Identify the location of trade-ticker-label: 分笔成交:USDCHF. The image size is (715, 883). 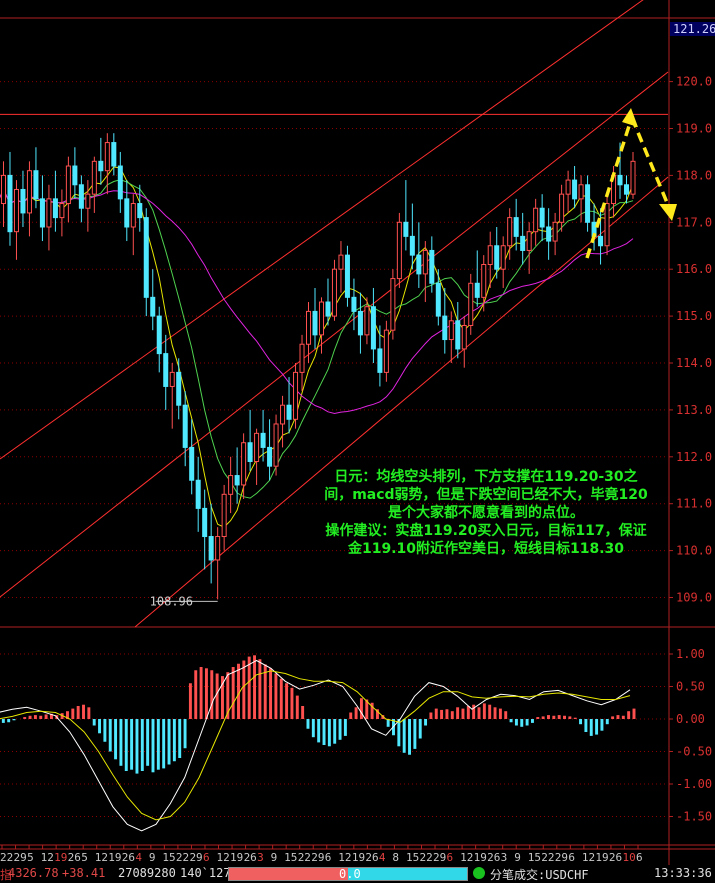
(539, 874).